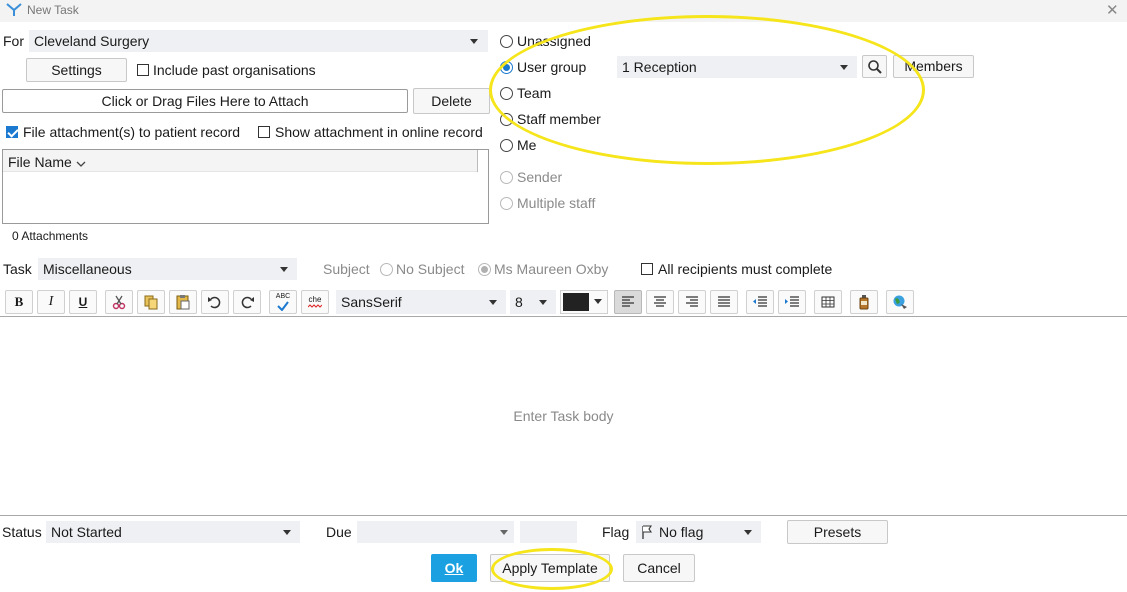 The height and width of the screenshot is (592, 1127). I want to click on patient-subject-radio, so click(484, 269).